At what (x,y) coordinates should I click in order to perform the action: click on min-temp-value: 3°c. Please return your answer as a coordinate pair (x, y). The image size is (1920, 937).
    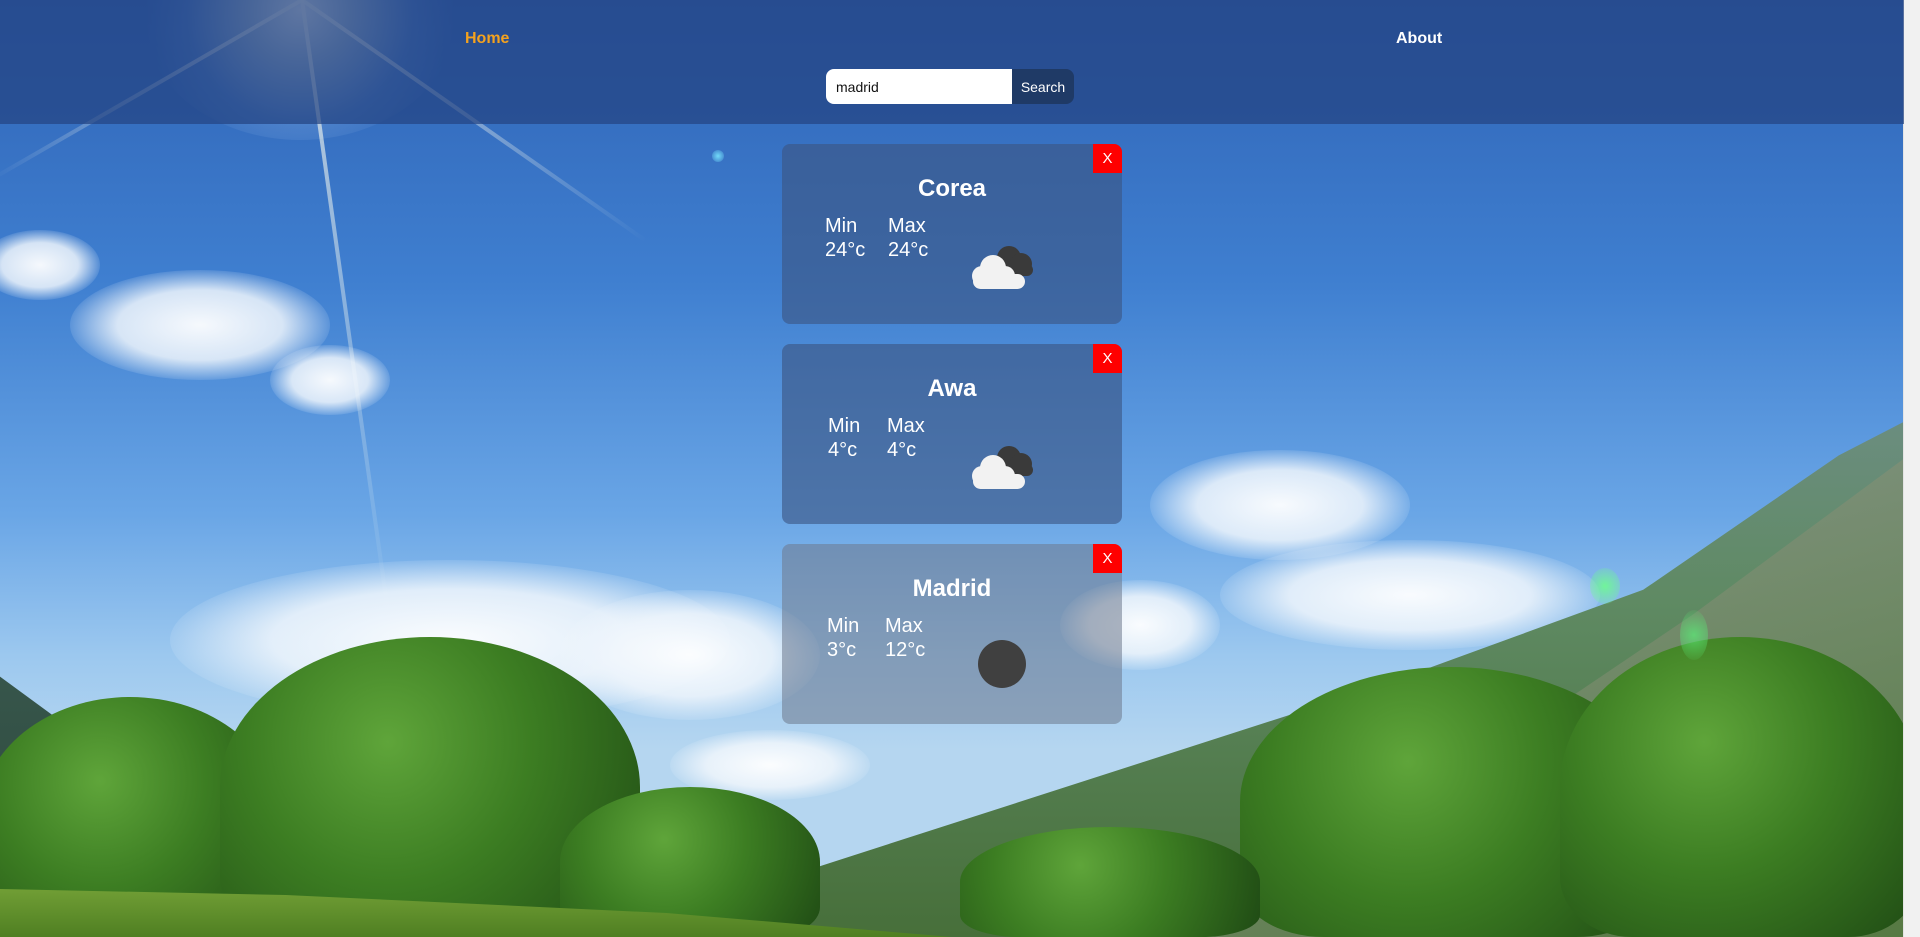
    Looking at the image, I should click on (842, 650).